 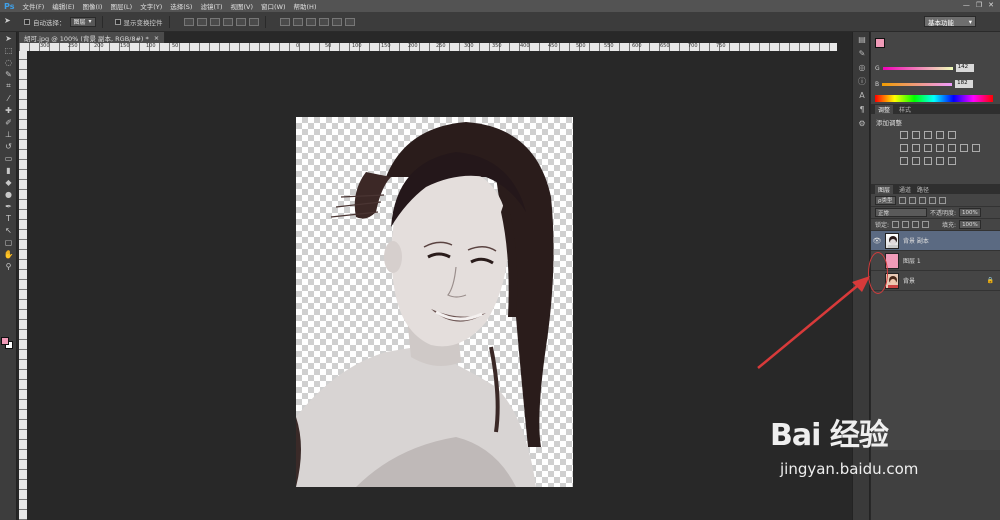 I want to click on align-right-icon, so click(x=253, y=21).